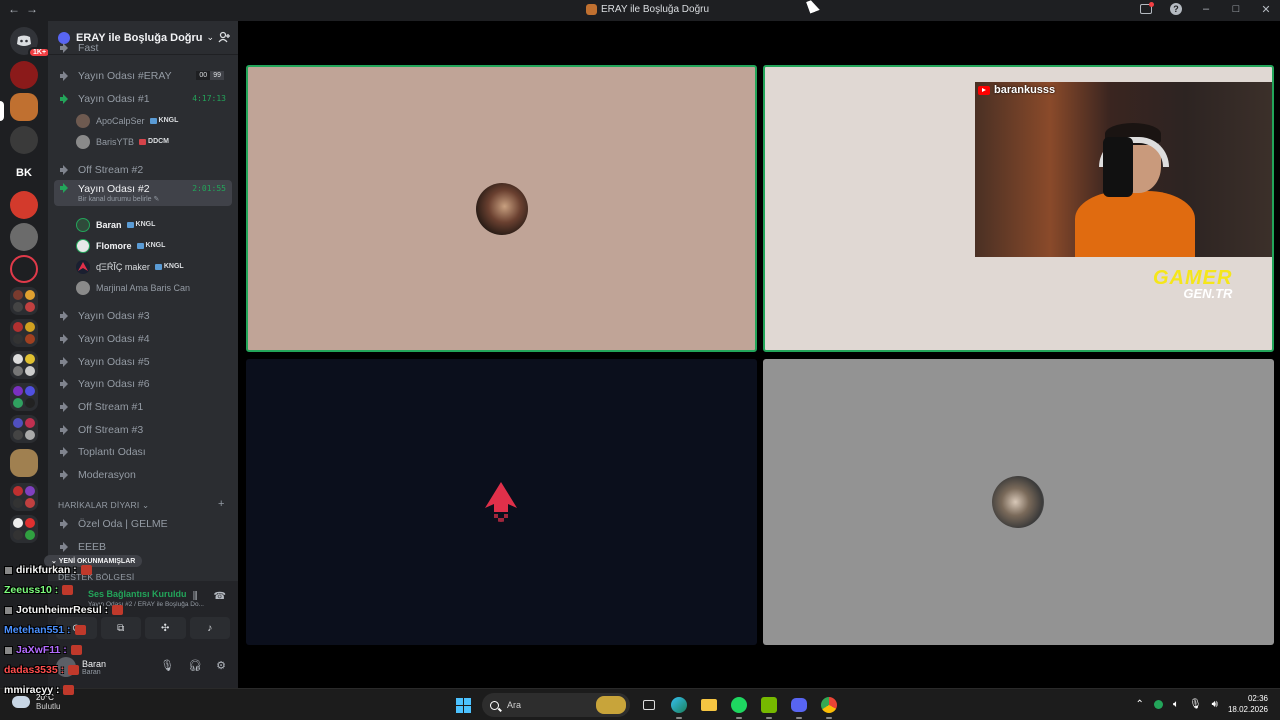 The height and width of the screenshot is (720, 1280). What do you see at coordinates (1248, 704) in the screenshot?
I see `clock: 02:36 18.02.2026` at bounding box center [1248, 704].